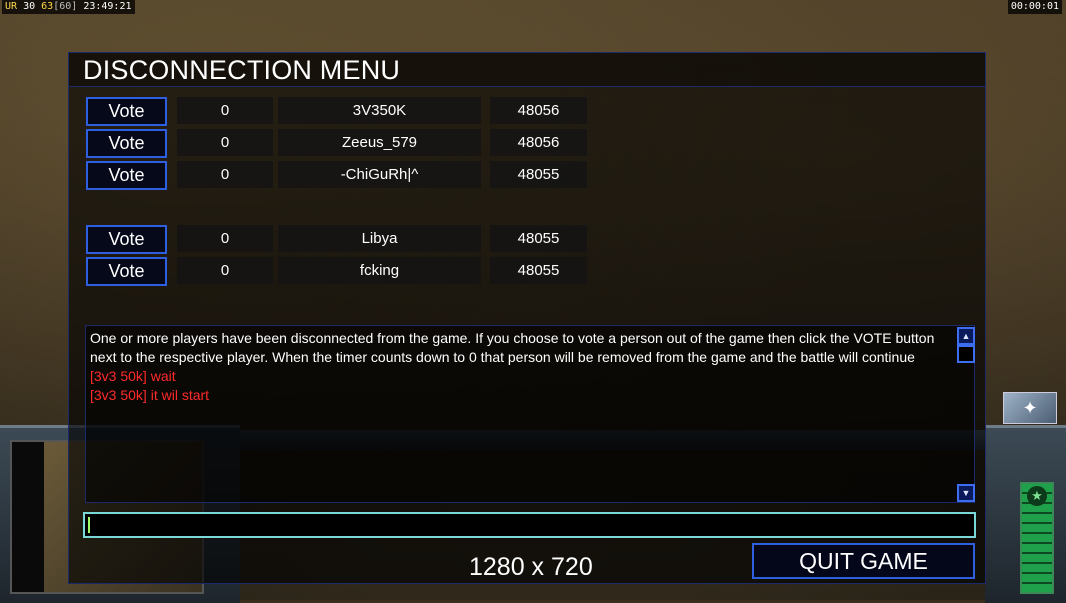 The width and height of the screenshot is (1066, 603). I want to click on status-value-3: [60], so click(65, 6).